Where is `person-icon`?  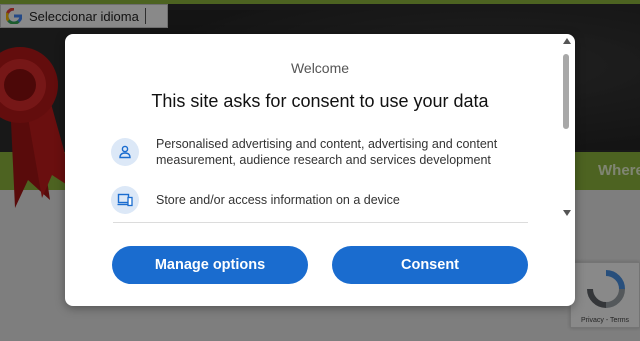
person-icon is located at coordinates (125, 152).